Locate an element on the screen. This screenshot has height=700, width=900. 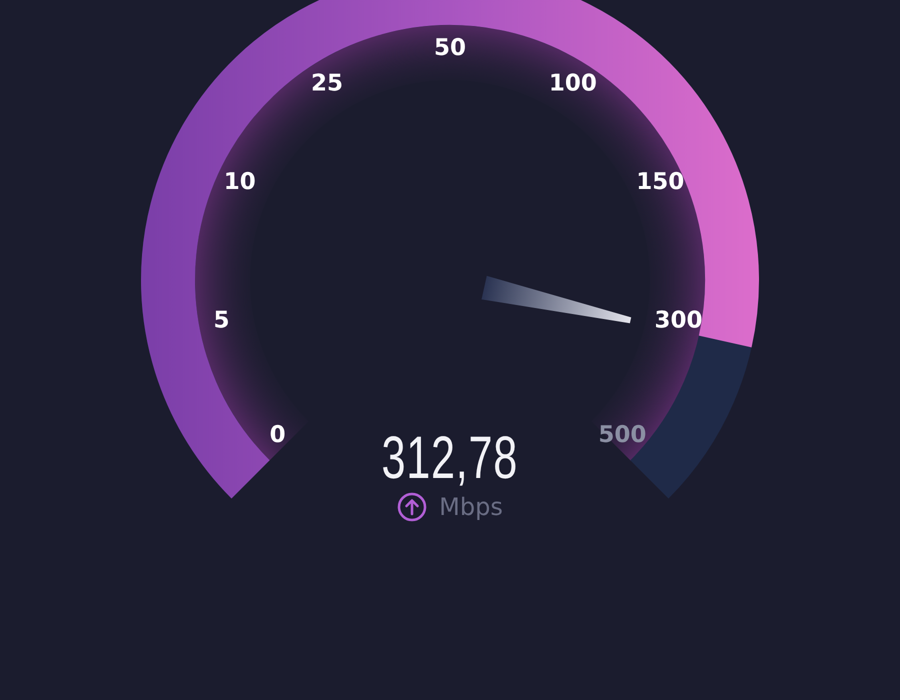
tick-label: 10 is located at coordinates (240, 181).